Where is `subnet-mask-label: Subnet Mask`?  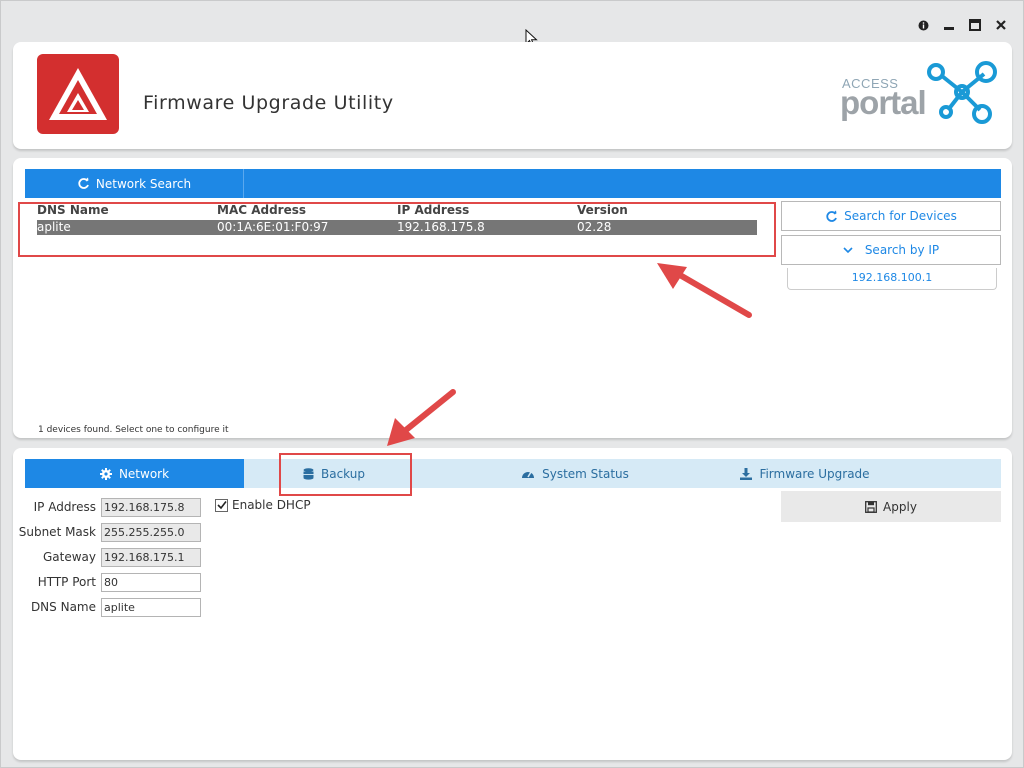
subnet-mask-label: Subnet Mask is located at coordinates (57, 532).